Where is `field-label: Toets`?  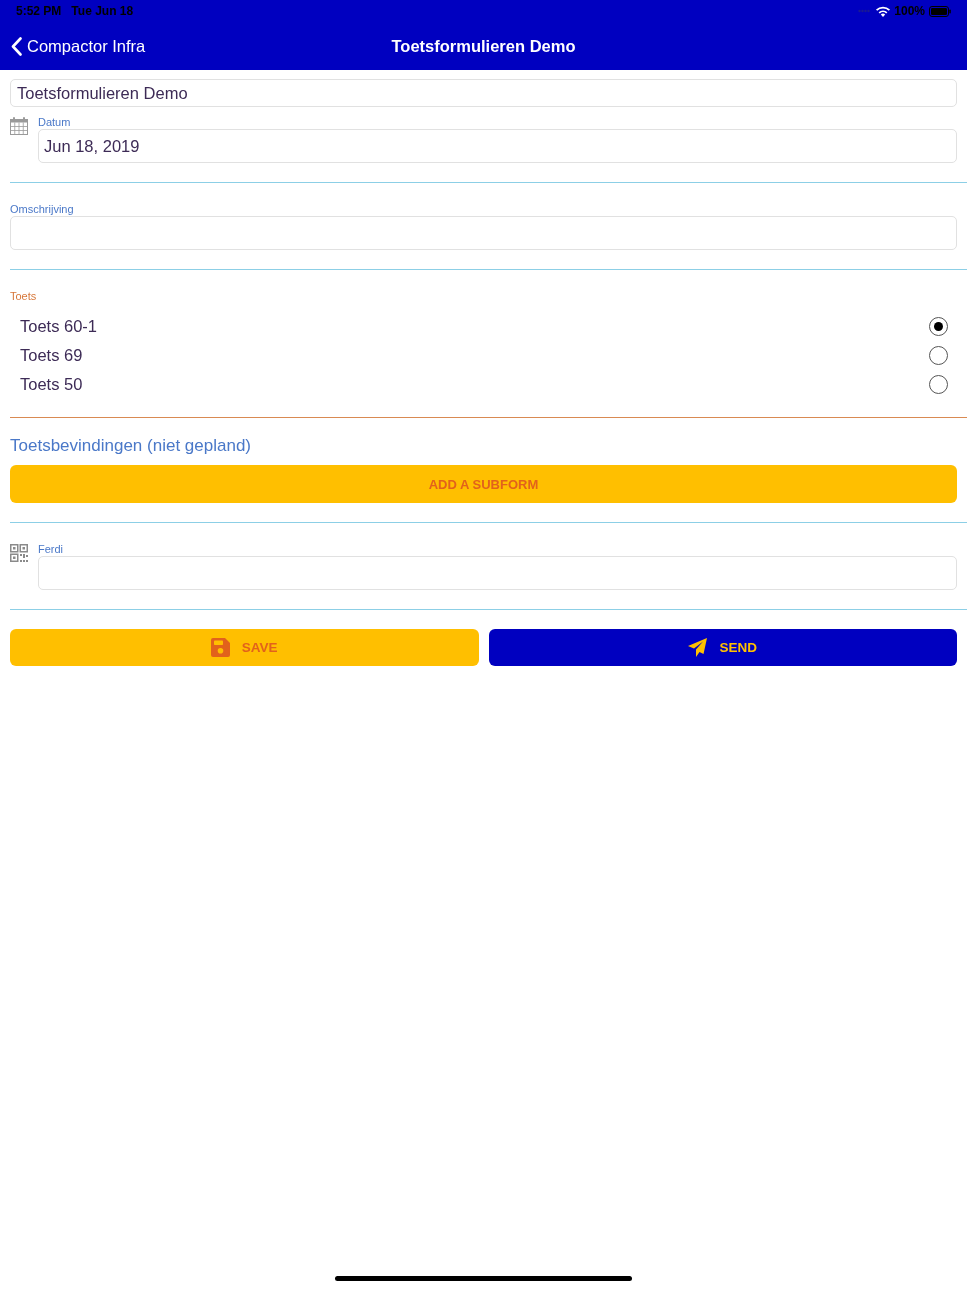 field-label: Toets is located at coordinates (23, 296).